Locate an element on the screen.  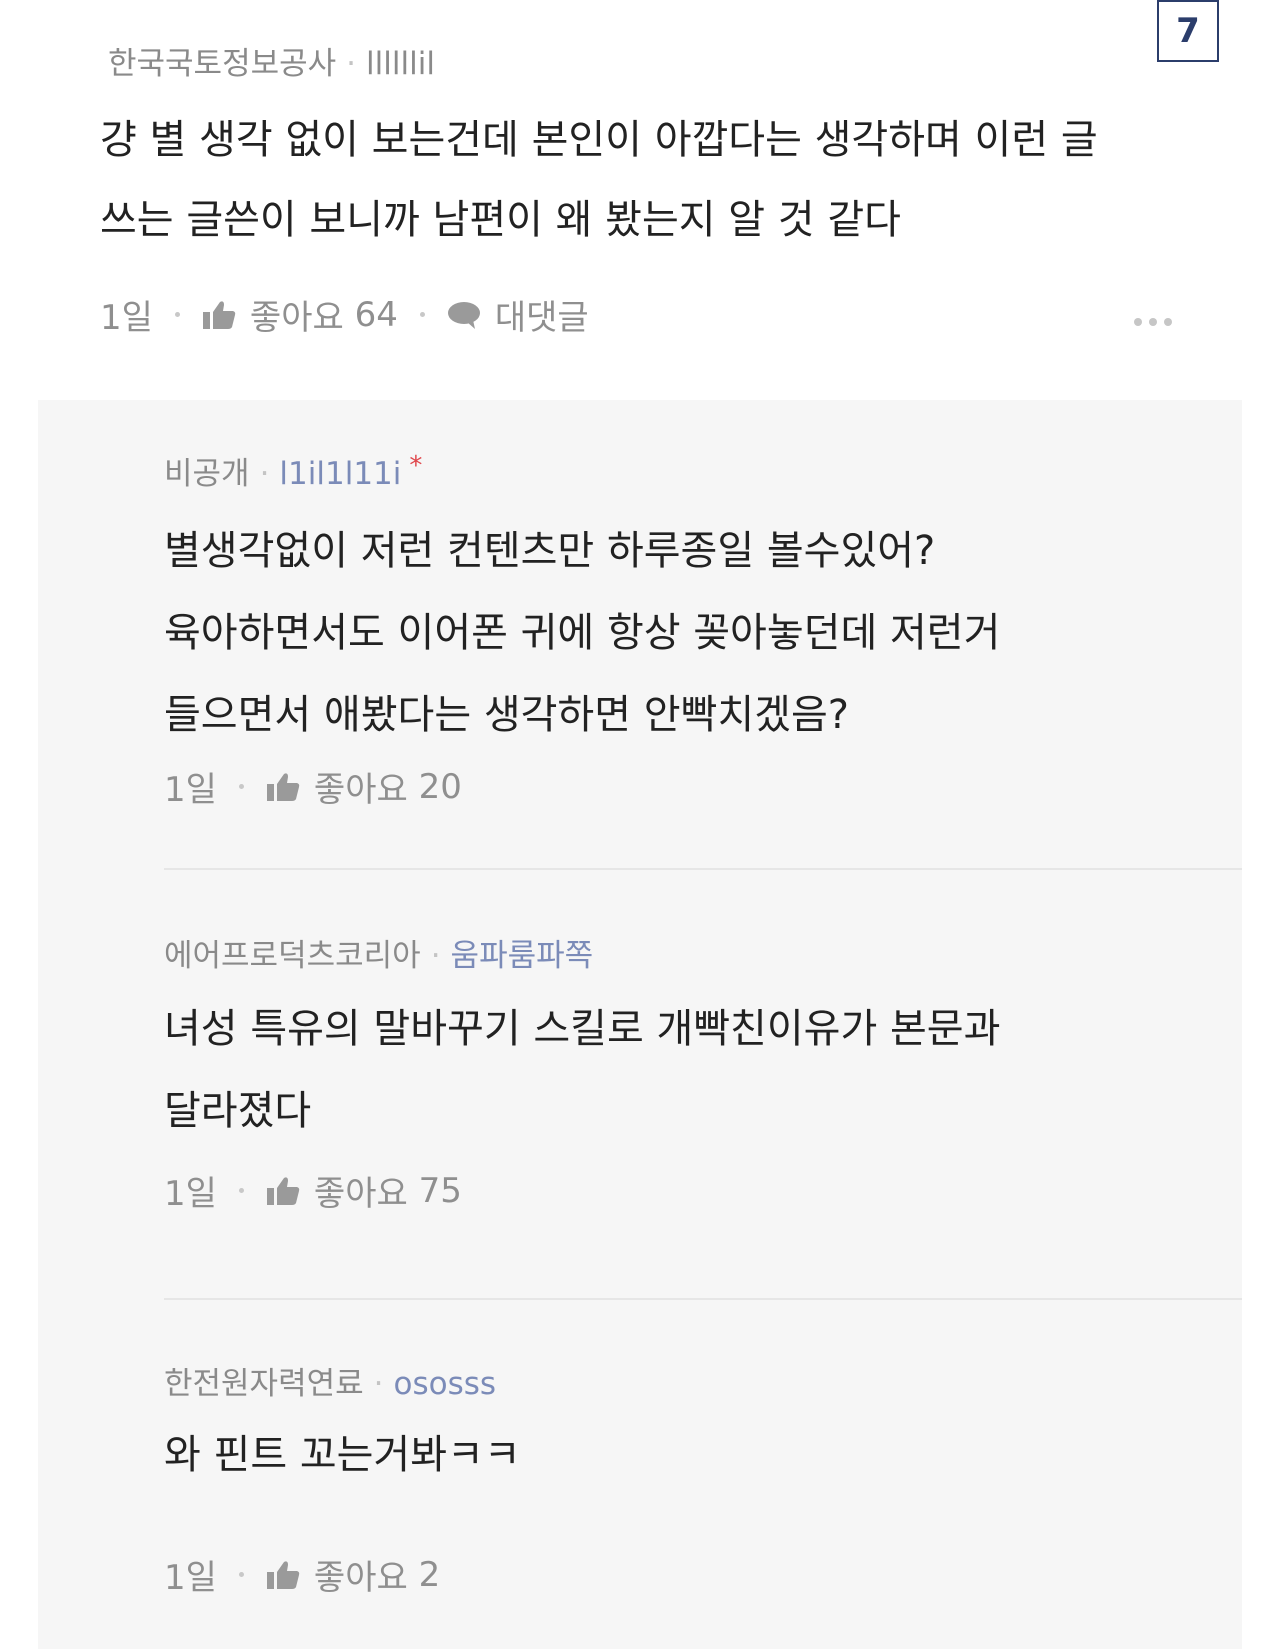
reply-text-line: 들으면서 애봤다는 생각하면 안빡치겠음? is located at coordinates (506, 715).